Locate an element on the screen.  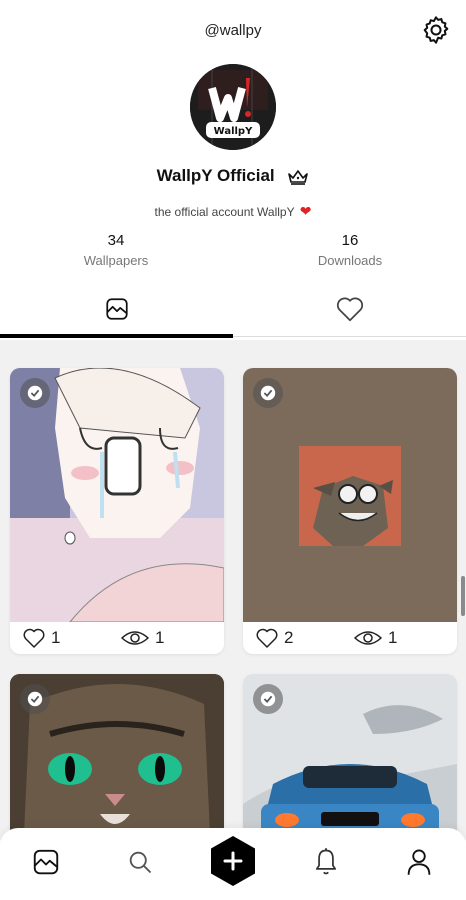
like-count-value: 1 is located at coordinates (56, 637).